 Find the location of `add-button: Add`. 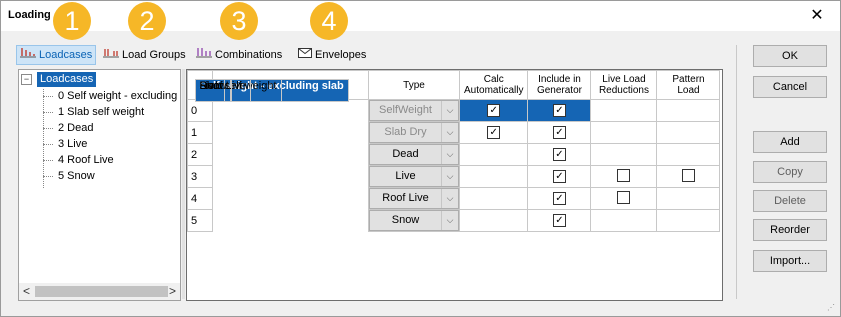

add-button: Add is located at coordinates (790, 142).